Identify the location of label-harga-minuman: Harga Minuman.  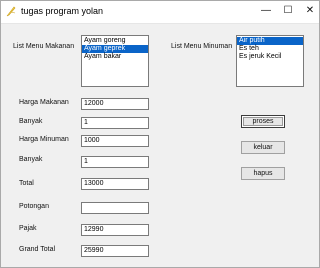
(44, 139).